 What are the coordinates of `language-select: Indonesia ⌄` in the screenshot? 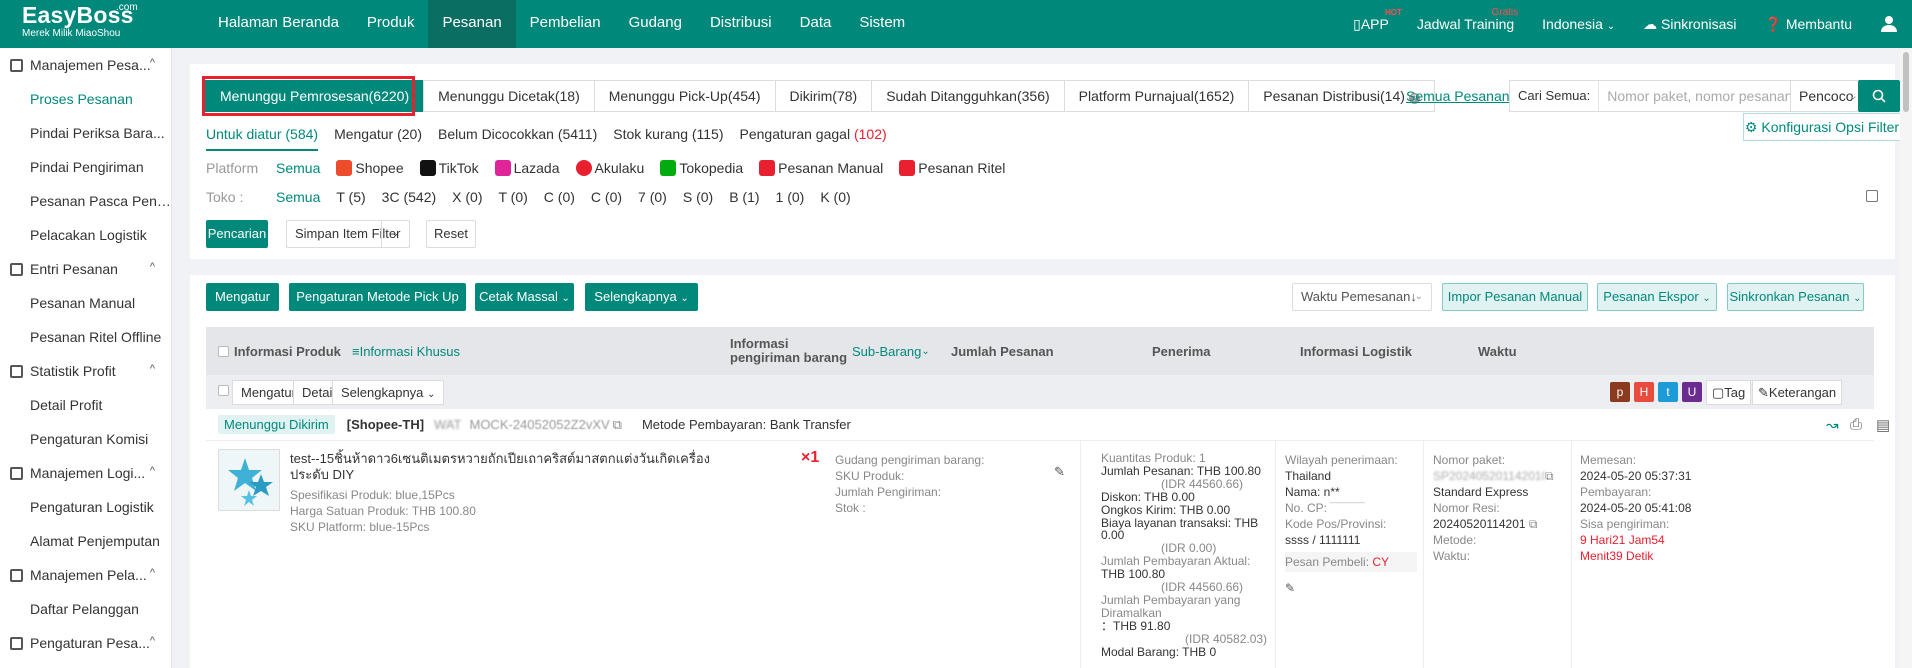 It's located at (1578, 24).